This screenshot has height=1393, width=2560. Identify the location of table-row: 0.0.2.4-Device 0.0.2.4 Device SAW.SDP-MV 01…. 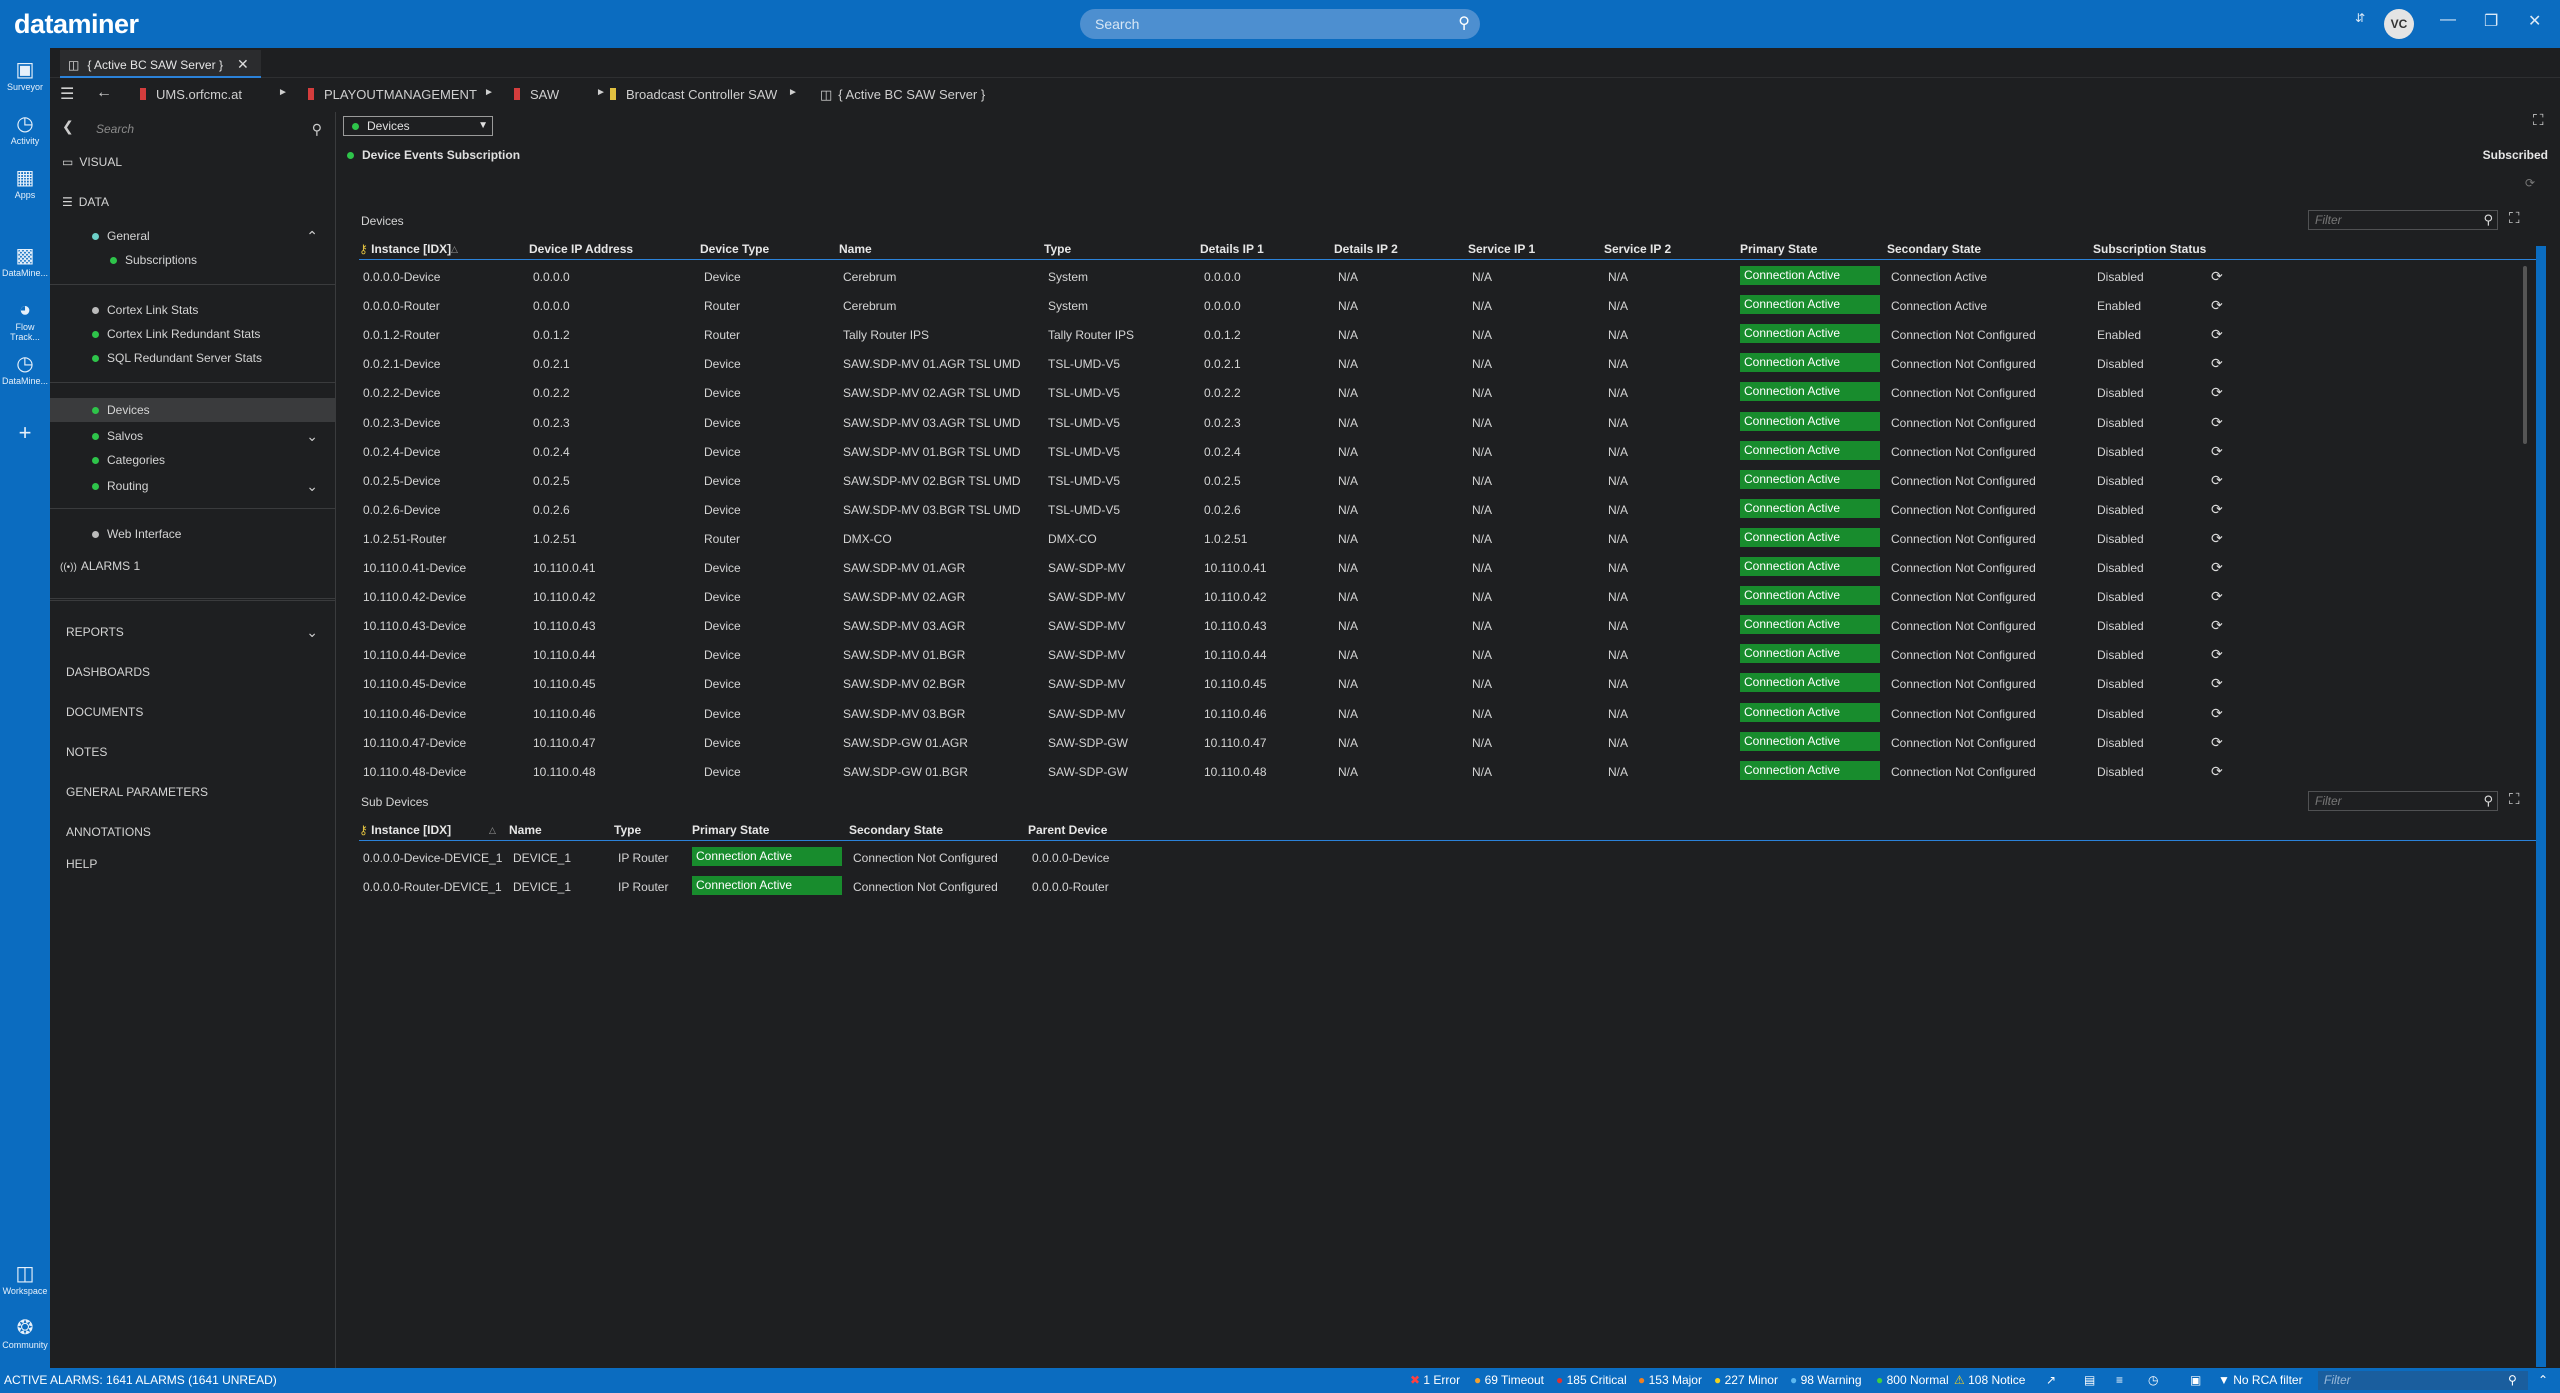
(1441, 451).